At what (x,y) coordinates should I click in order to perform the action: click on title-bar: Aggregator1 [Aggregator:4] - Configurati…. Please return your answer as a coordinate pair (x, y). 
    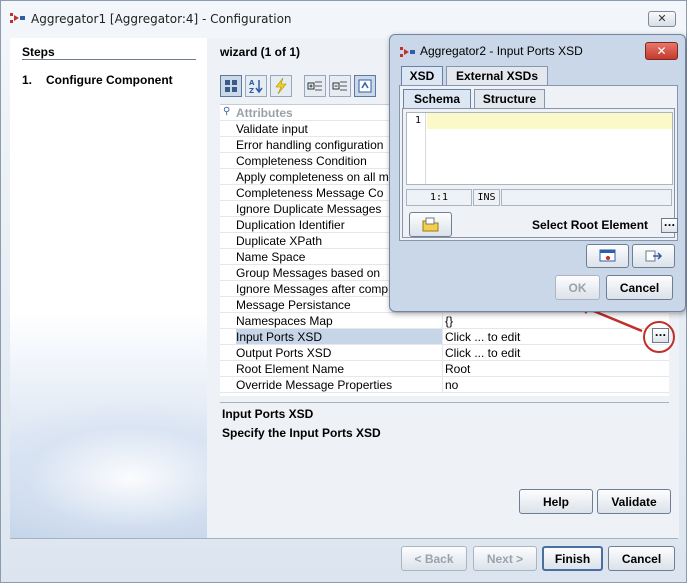
    Looking at the image, I should click on (343, 19).